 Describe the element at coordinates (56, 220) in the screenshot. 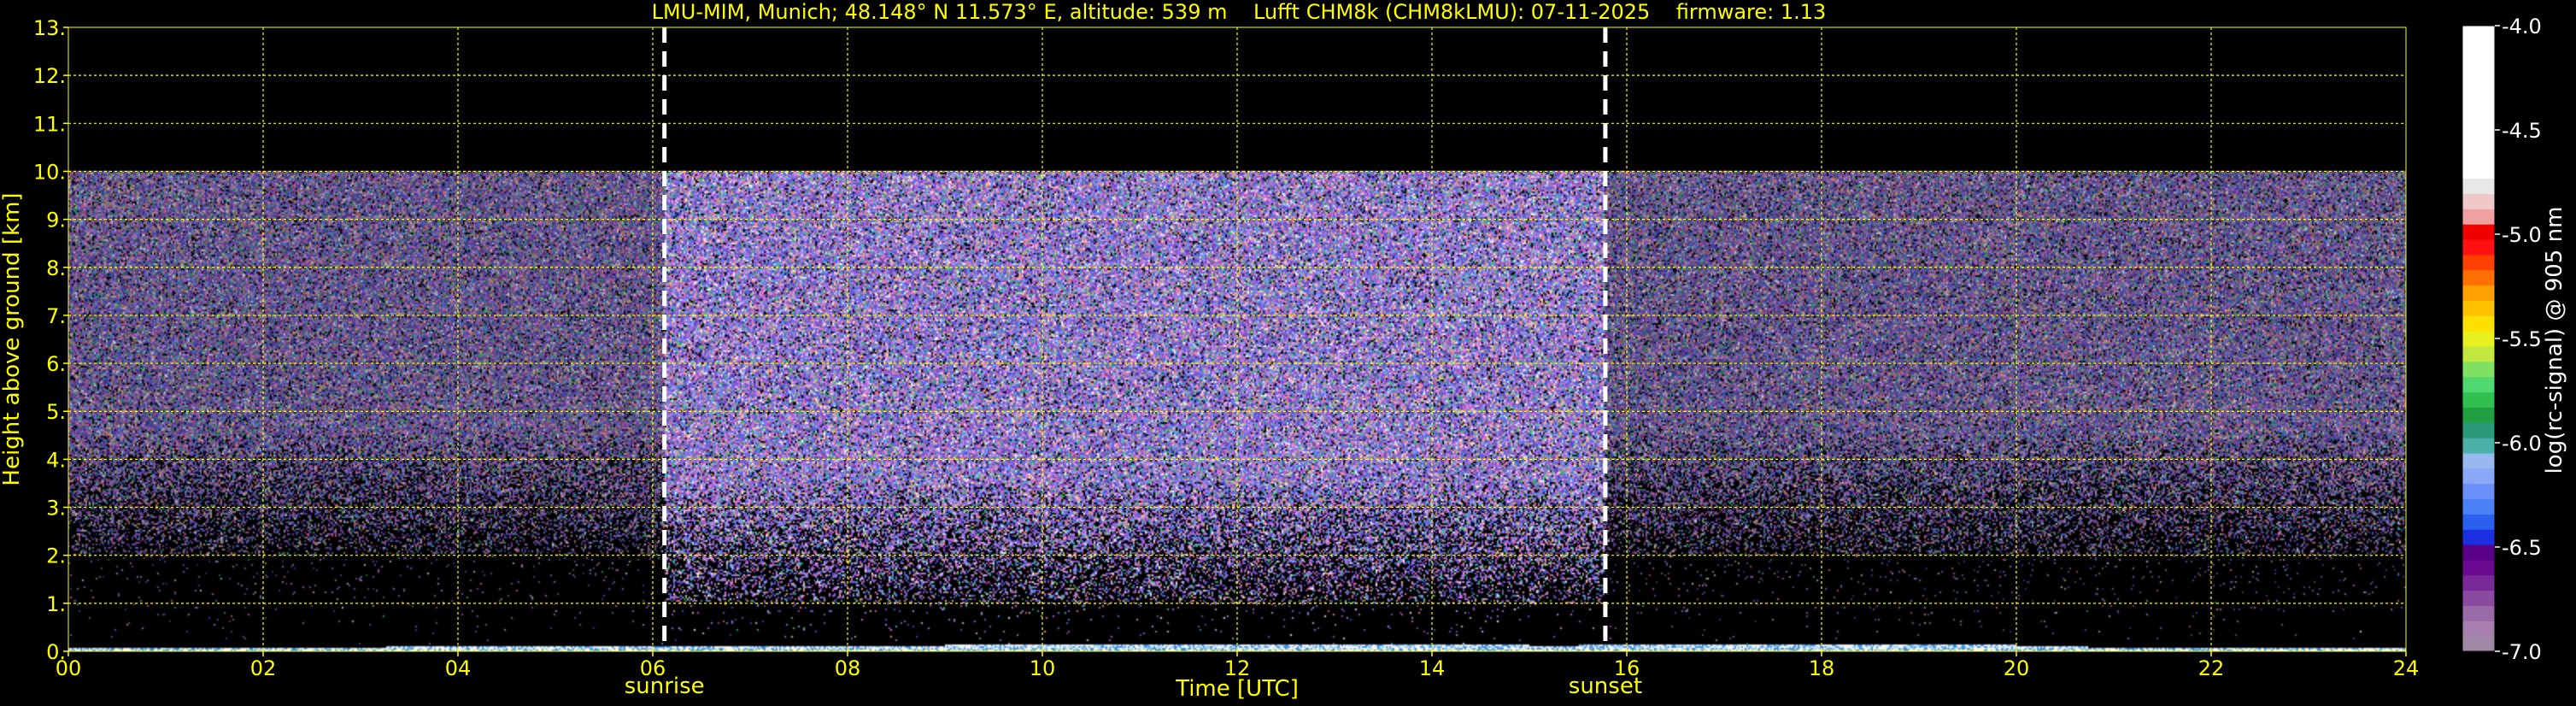

I see `y-tick-label: 9.` at that location.